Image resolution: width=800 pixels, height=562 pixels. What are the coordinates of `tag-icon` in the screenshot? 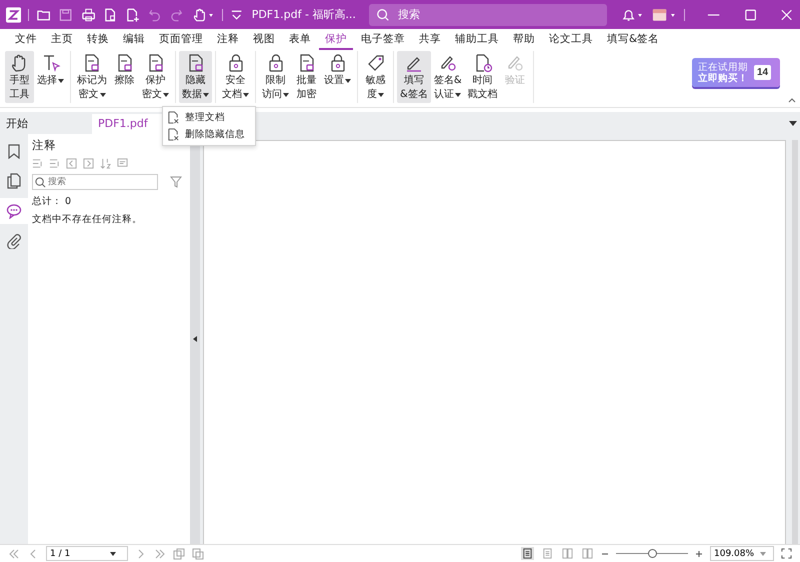 It's located at (376, 63).